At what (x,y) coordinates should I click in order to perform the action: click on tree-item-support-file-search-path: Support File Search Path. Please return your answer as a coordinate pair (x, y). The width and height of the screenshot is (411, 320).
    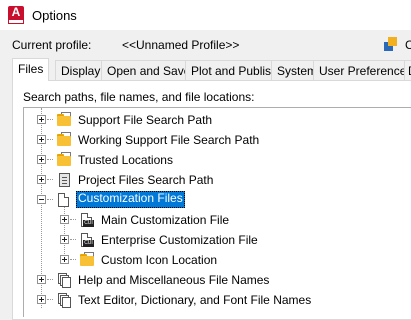
    Looking at the image, I should click on (217, 120).